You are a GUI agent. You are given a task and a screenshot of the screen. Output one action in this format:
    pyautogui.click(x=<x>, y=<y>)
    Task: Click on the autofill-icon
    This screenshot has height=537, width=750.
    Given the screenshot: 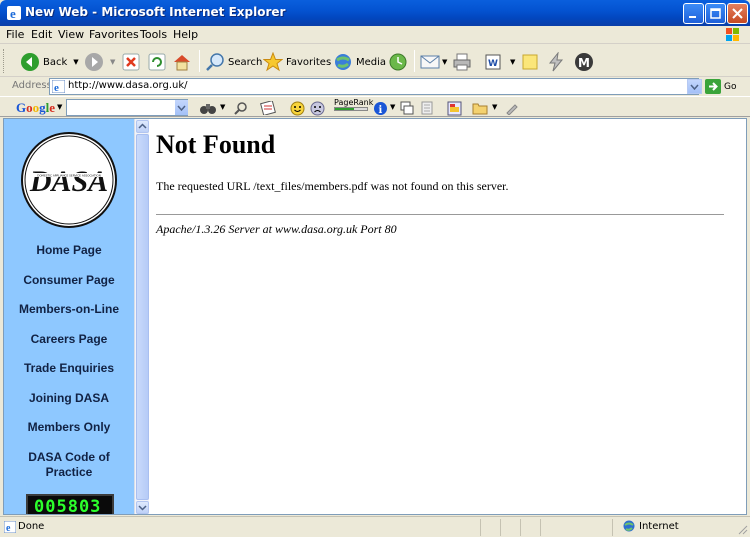 What is the action you would take?
    pyautogui.click(x=427, y=108)
    